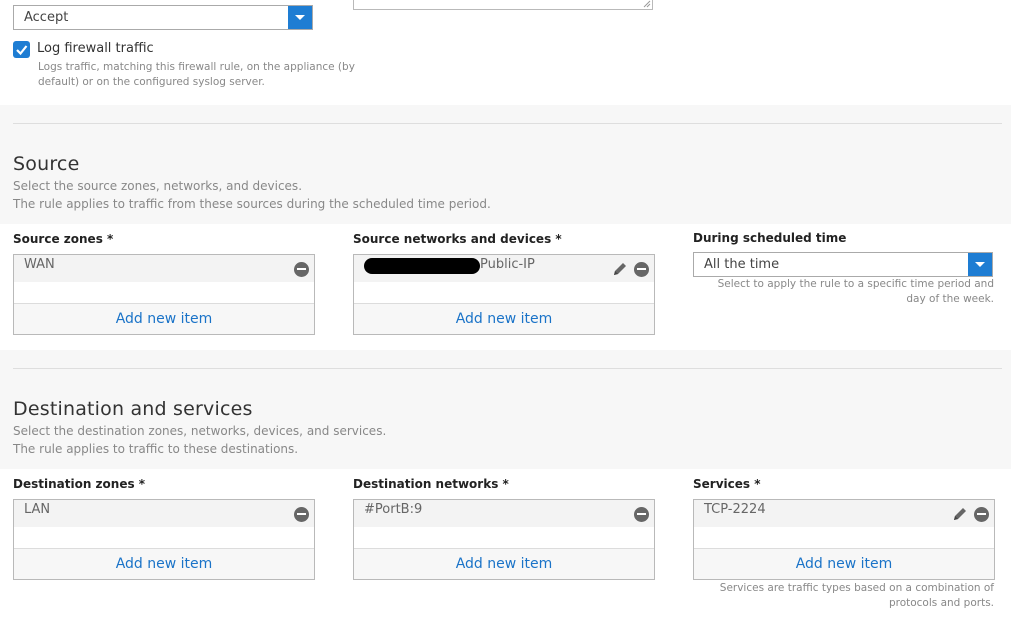 The width and height of the screenshot is (1011, 625). What do you see at coordinates (647, 4) in the screenshot?
I see `resize-handle-icon` at bounding box center [647, 4].